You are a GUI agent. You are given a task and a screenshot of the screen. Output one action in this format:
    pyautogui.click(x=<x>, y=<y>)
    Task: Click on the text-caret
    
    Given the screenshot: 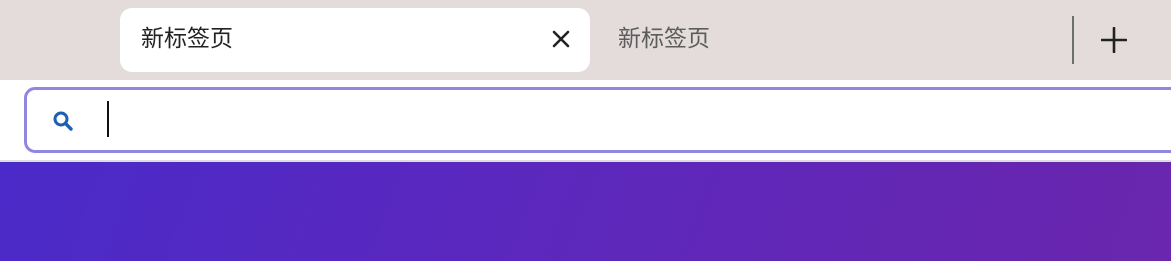 What is the action you would take?
    pyautogui.click(x=108, y=119)
    